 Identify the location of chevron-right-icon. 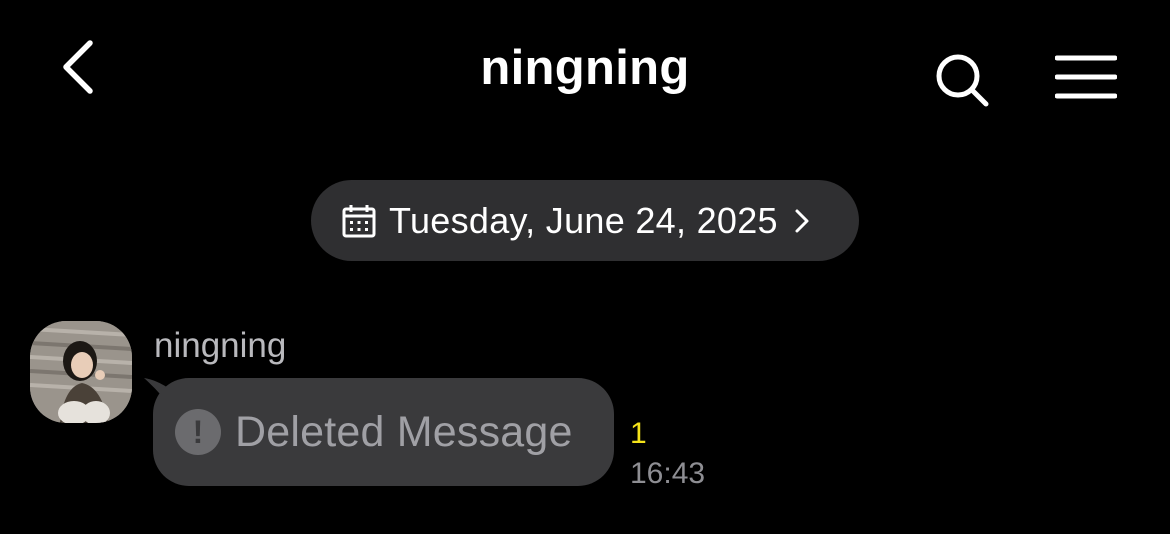
(802, 221).